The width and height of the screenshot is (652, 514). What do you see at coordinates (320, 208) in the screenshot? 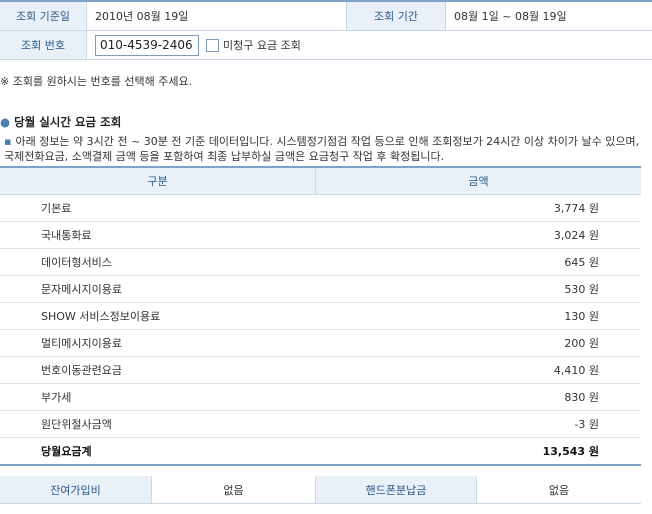
I see `table-row: 기본료 3,774 원` at bounding box center [320, 208].